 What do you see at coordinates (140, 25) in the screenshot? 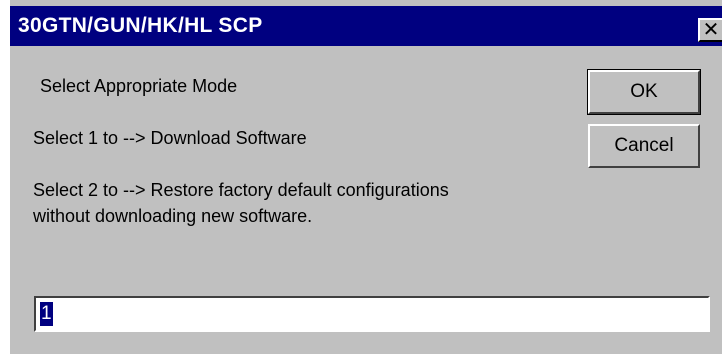
I see `window-title: 30GTN/GUN/HK/HL SCP` at bounding box center [140, 25].